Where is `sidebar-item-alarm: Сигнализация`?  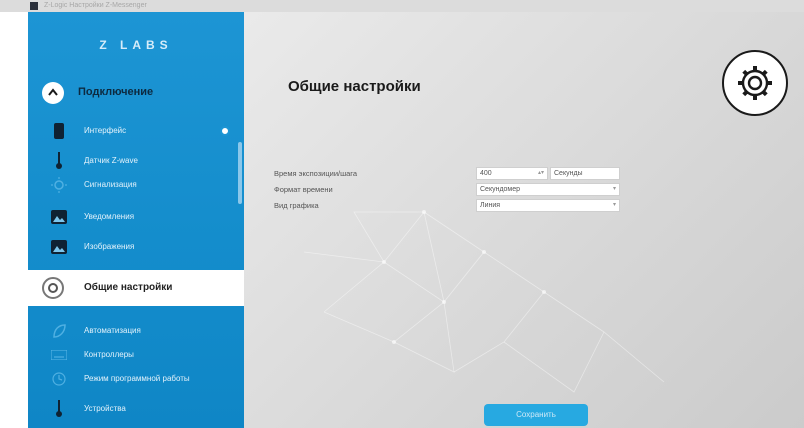 sidebar-item-alarm: Сигнализация is located at coordinates (136, 185).